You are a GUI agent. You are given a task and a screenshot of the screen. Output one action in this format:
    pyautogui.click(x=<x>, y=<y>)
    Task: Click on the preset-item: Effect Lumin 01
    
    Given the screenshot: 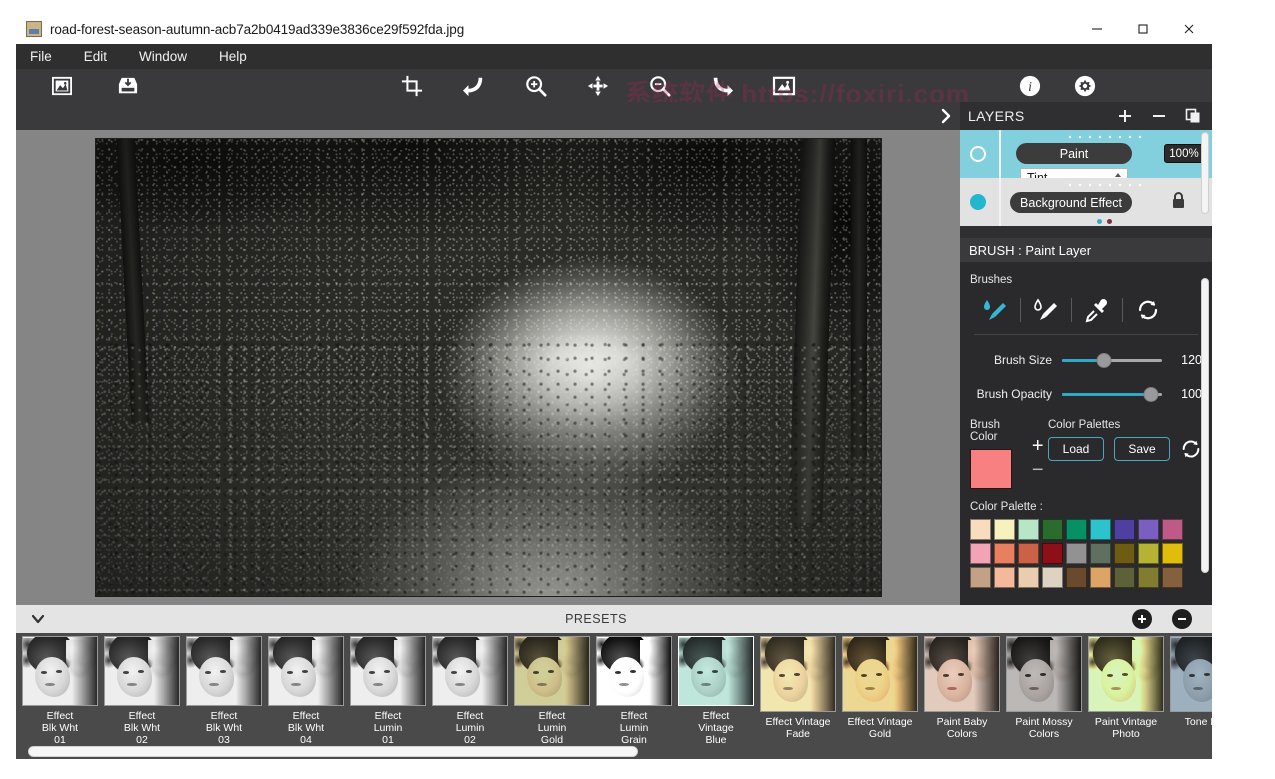 What is the action you would take?
    pyautogui.click(x=388, y=689)
    